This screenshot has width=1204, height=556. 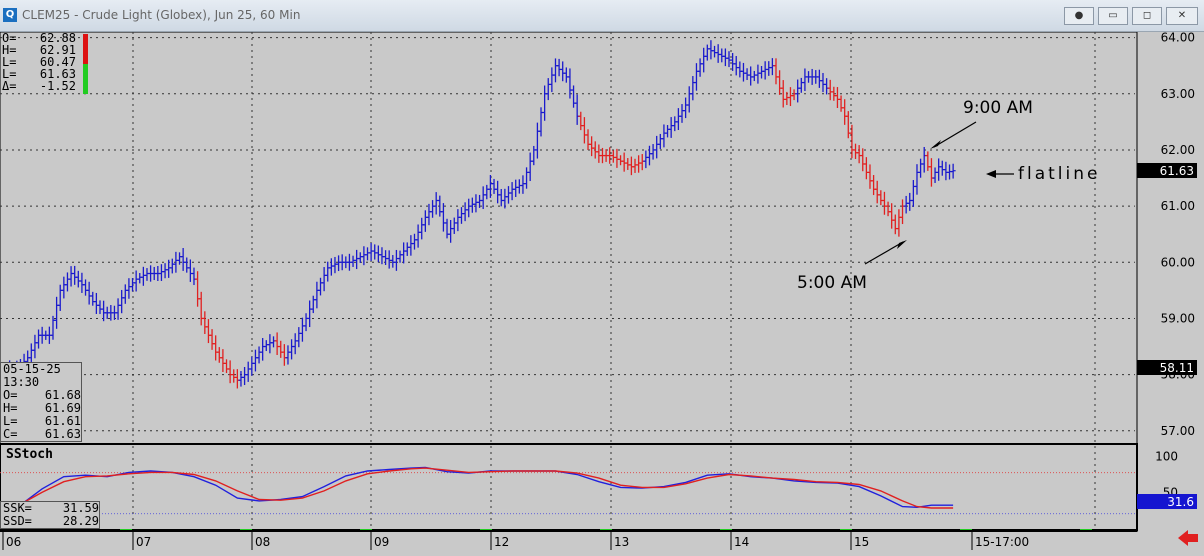 I want to click on app-logo-icon: Q, so click(x=10, y=15).